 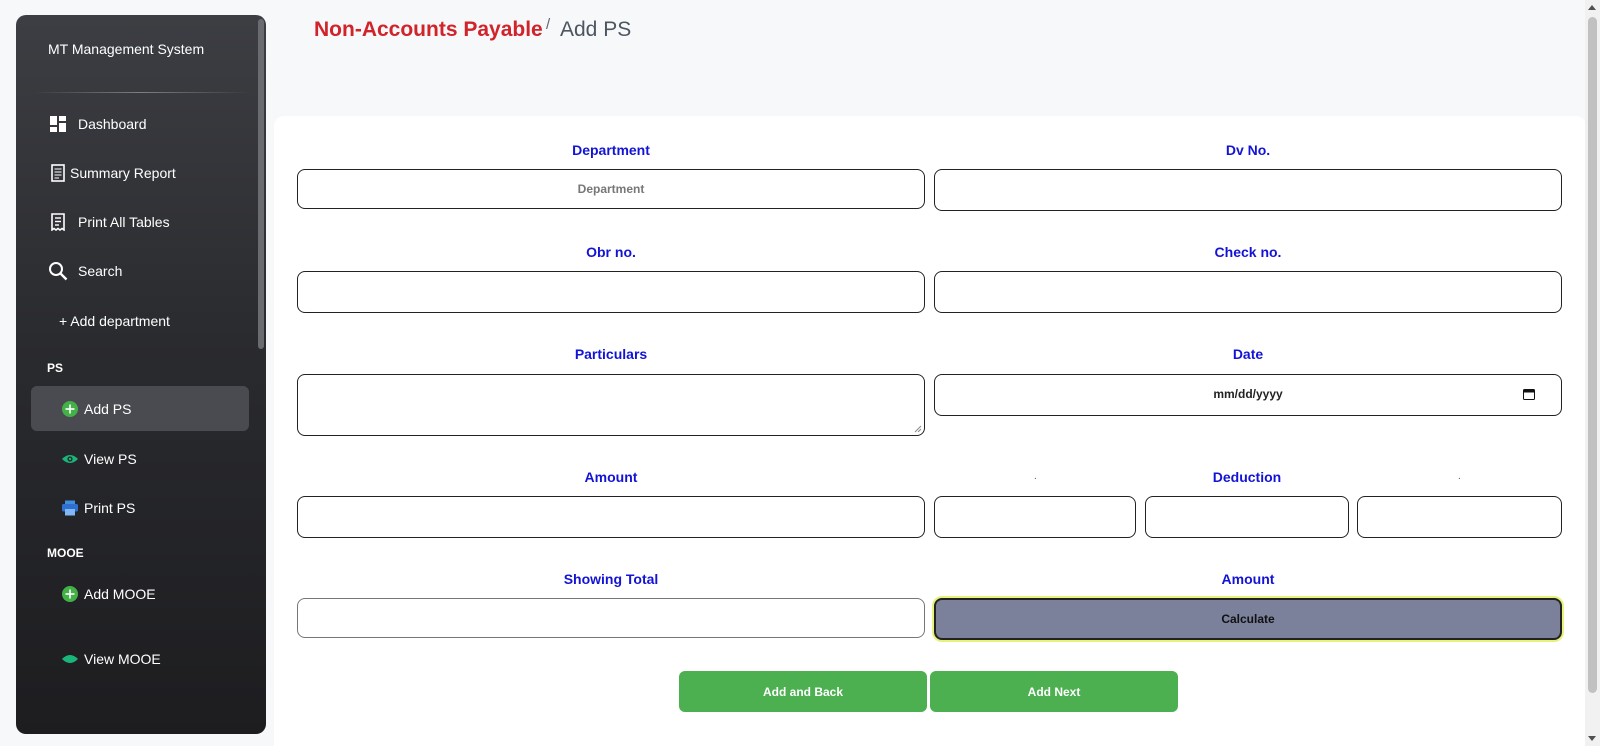 I want to click on particulars-textarea, so click(x=611, y=405).